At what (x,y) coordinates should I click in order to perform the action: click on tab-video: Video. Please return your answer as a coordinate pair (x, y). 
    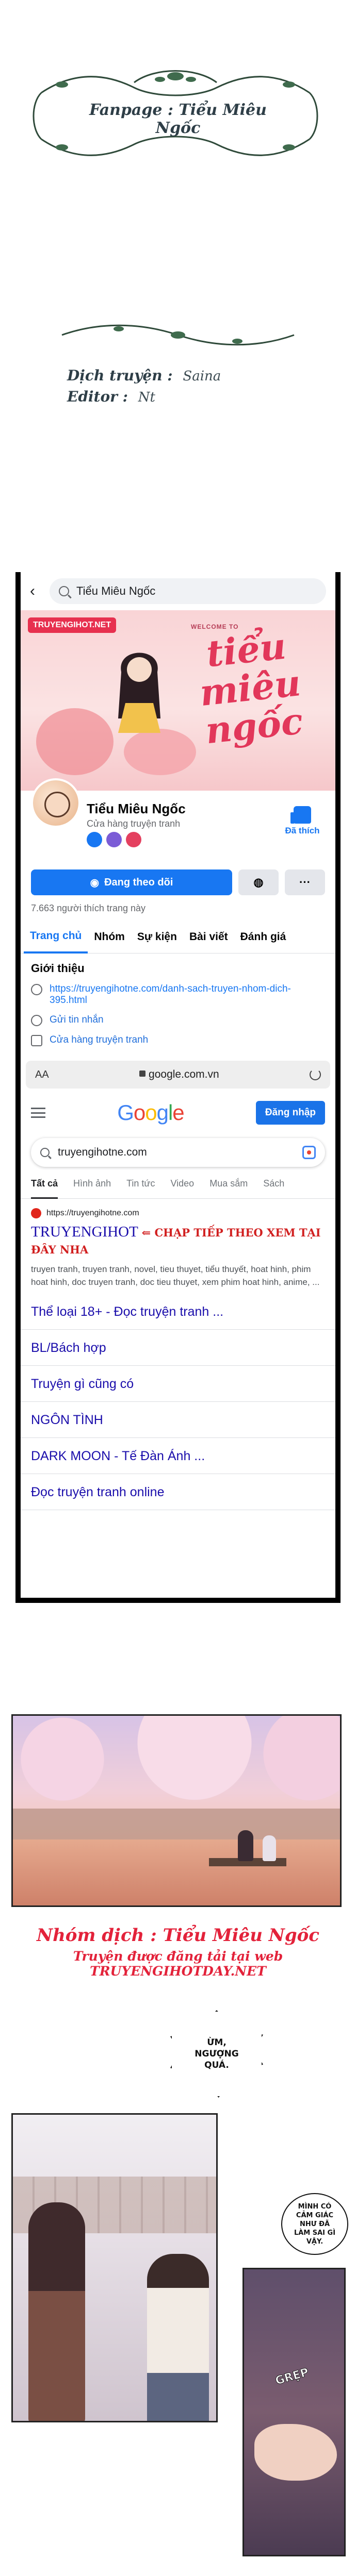
    Looking at the image, I should click on (182, 1188).